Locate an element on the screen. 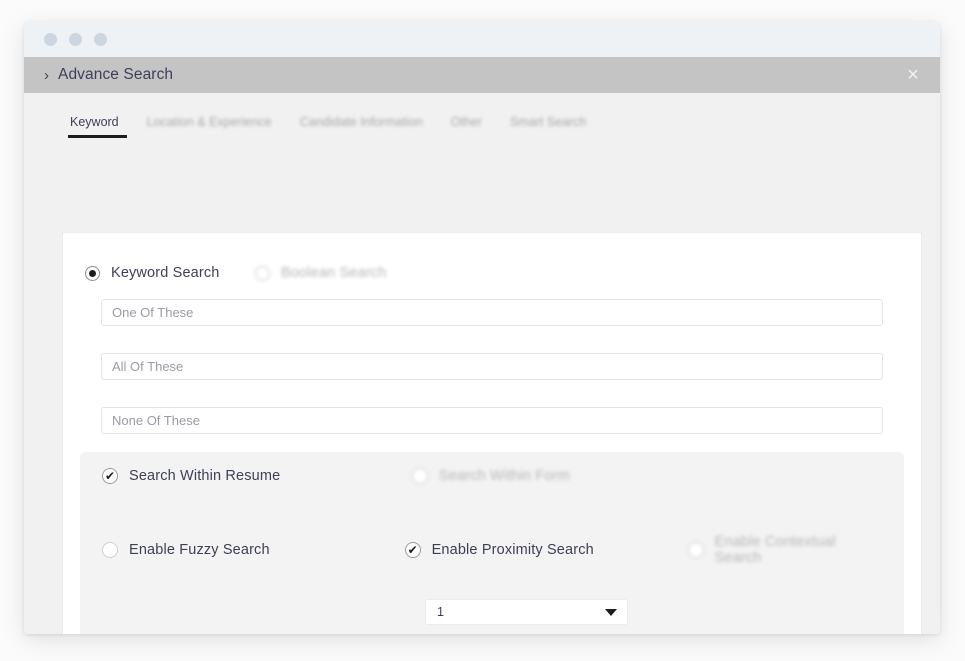 The width and height of the screenshot is (965, 661). checkbox-enable-contextual-search: Enable Contextual Search is located at coordinates (784, 550).